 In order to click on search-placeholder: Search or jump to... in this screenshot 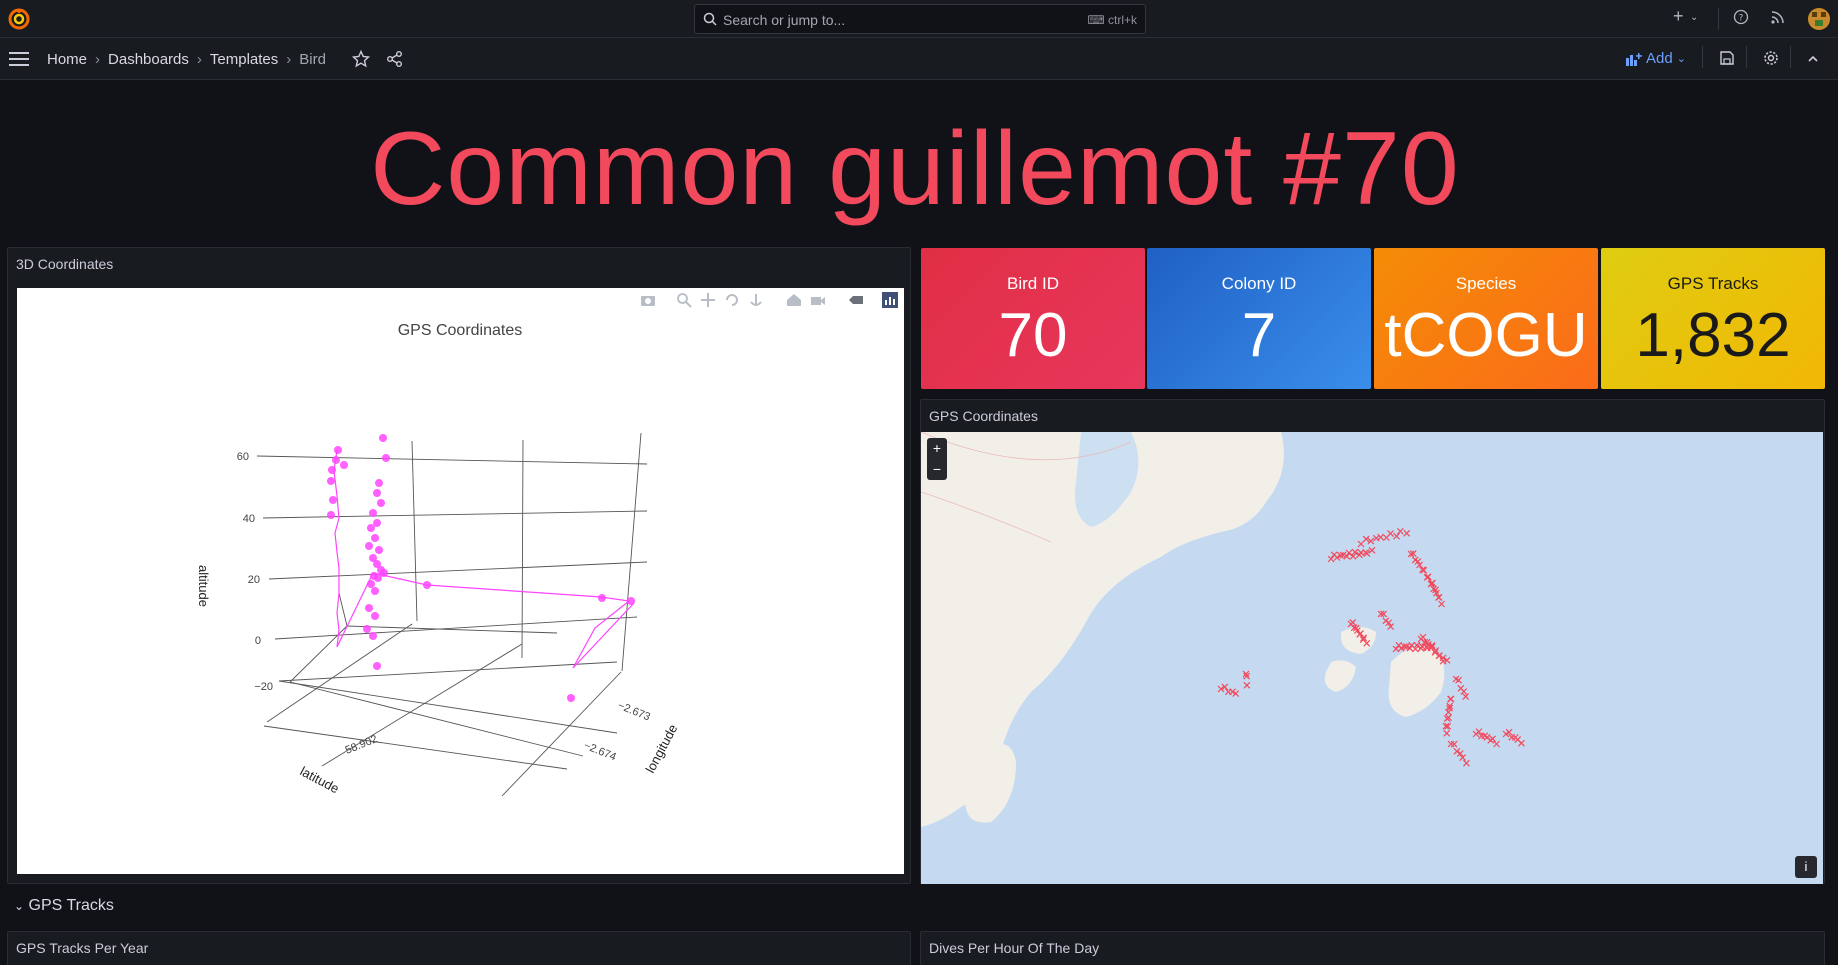, I will do `click(784, 20)`.